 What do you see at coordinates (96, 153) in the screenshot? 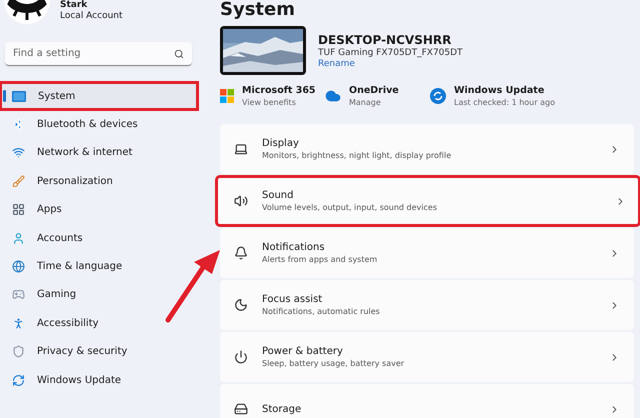
I see `nav-item: Network & internet` at bounding box center [96, 153].